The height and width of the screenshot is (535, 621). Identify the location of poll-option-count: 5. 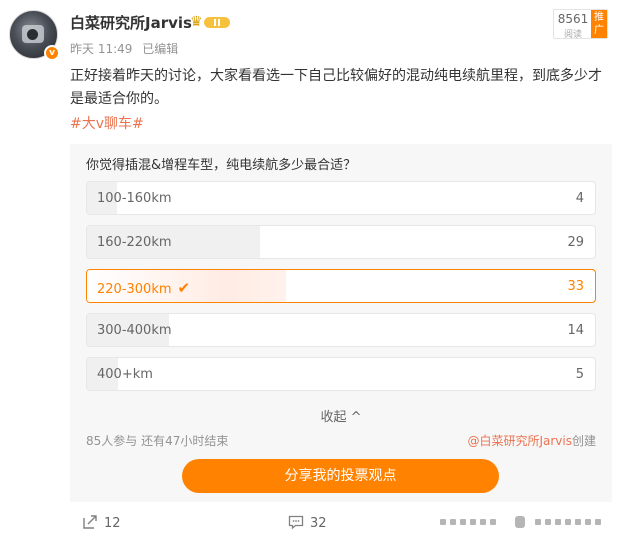
(579, 374).